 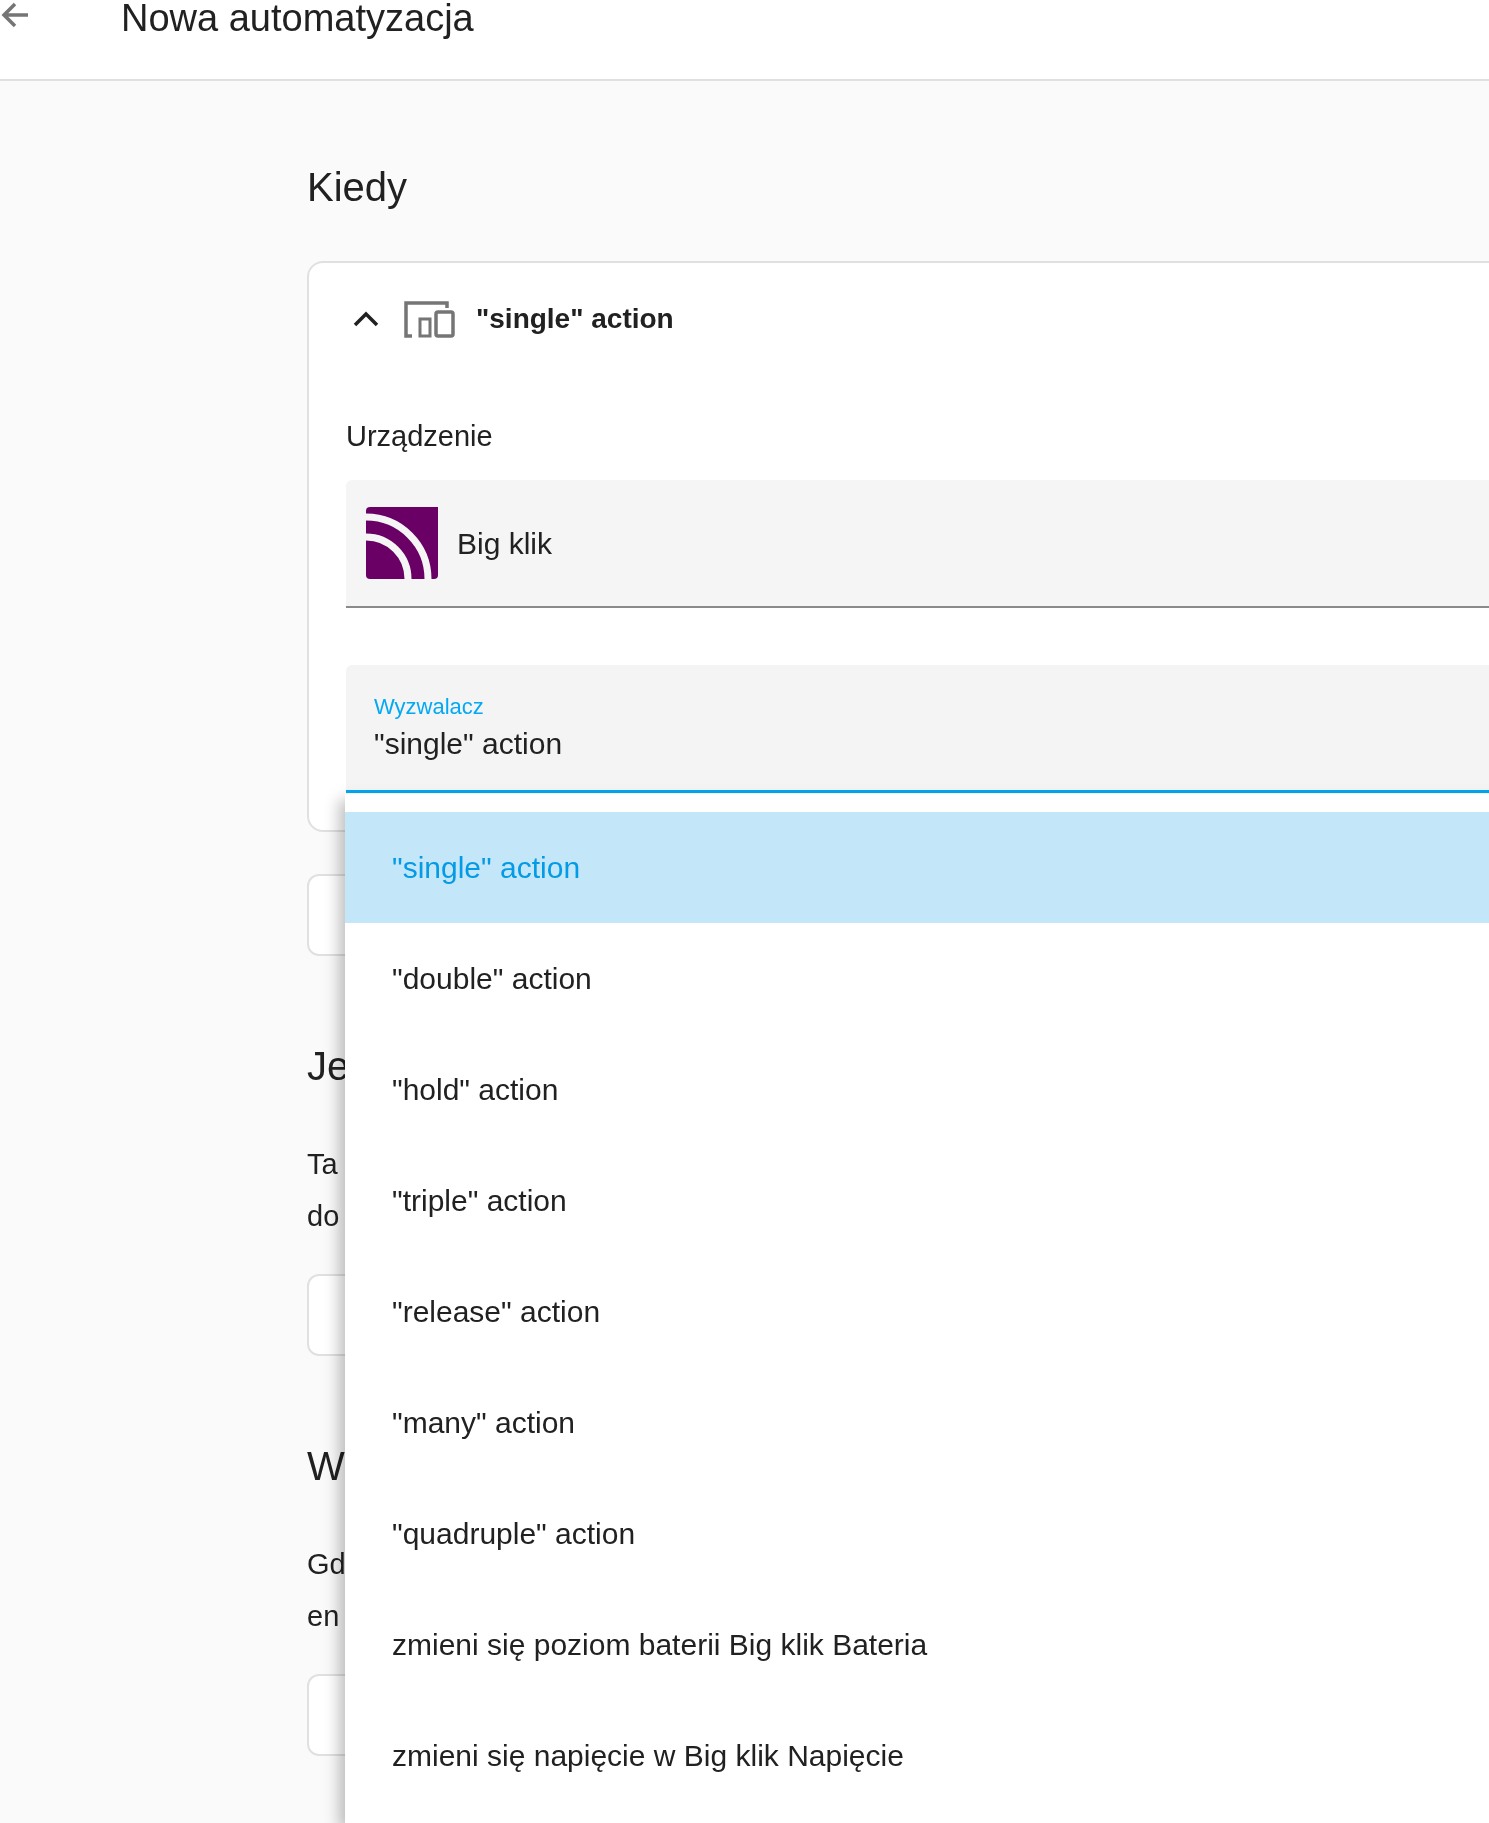 I want to click on signal-logo-icon, so click(x=402, y=543).